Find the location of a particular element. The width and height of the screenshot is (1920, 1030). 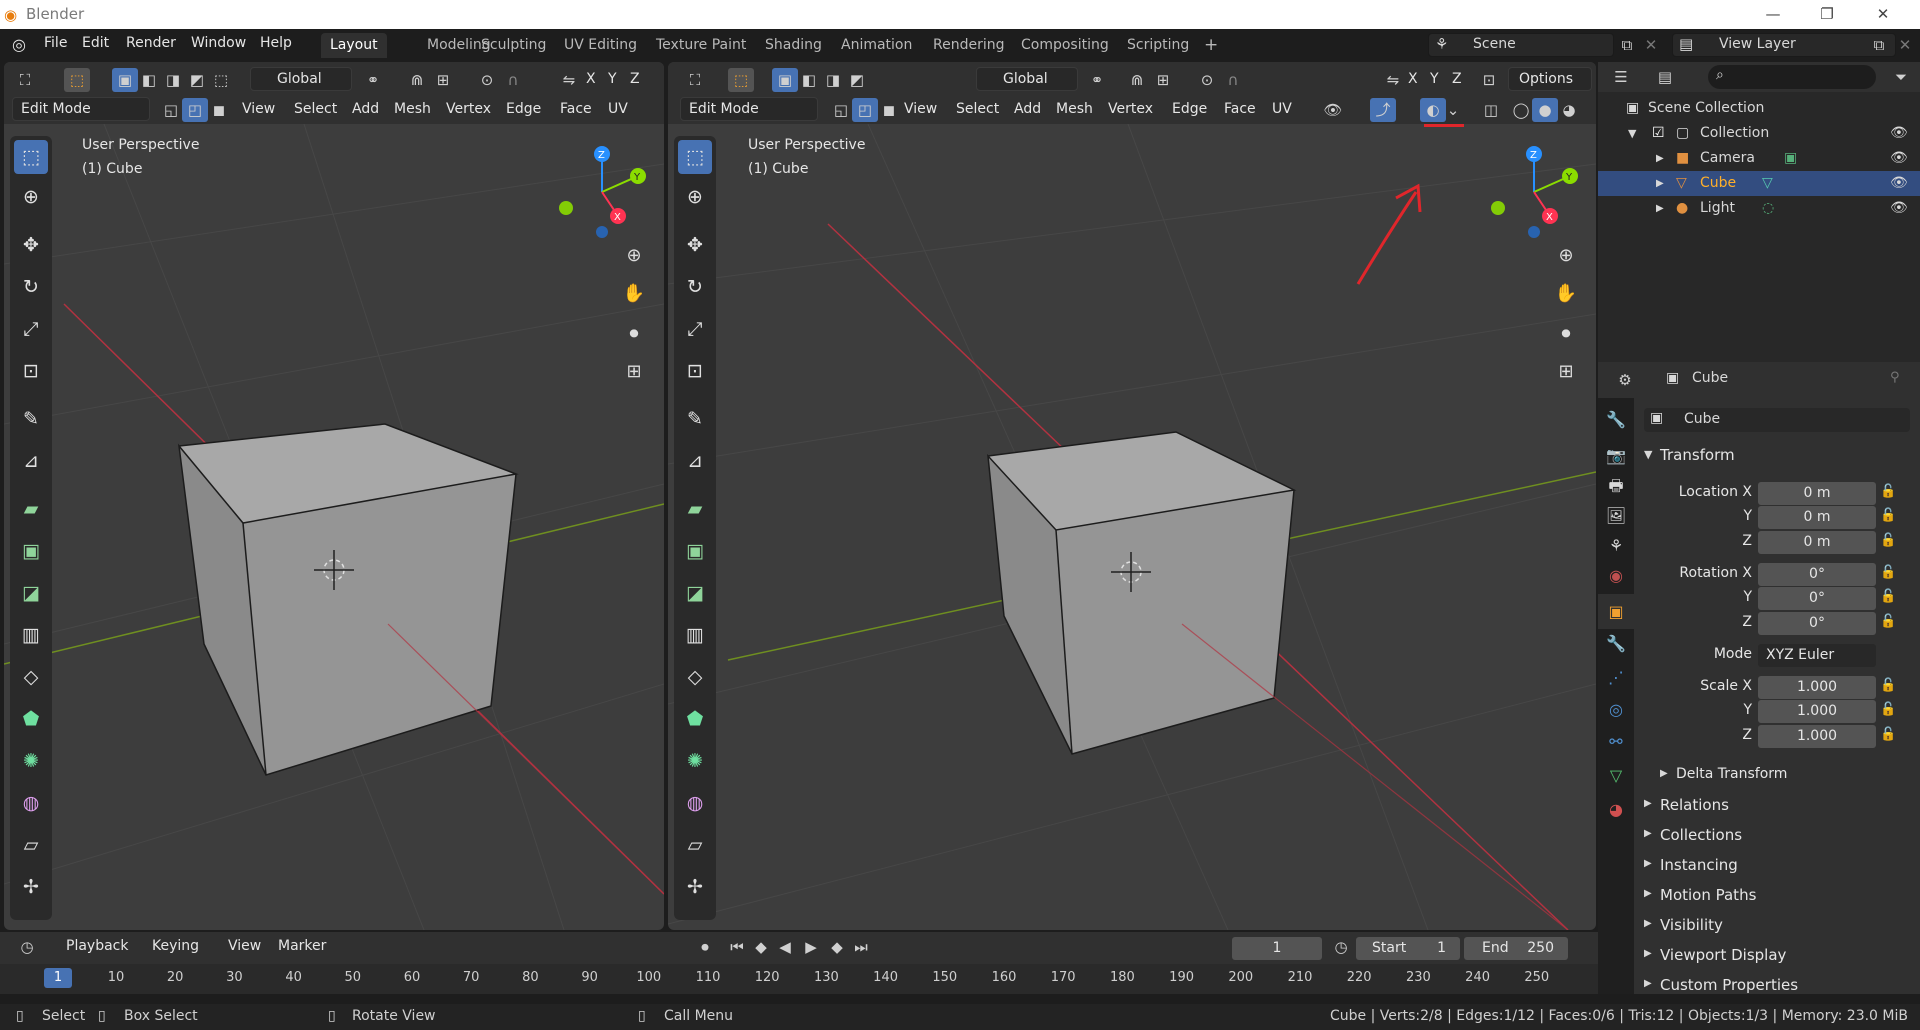

lock-scale-y-icon: 🔓 is located at coordinates (1888, 709).